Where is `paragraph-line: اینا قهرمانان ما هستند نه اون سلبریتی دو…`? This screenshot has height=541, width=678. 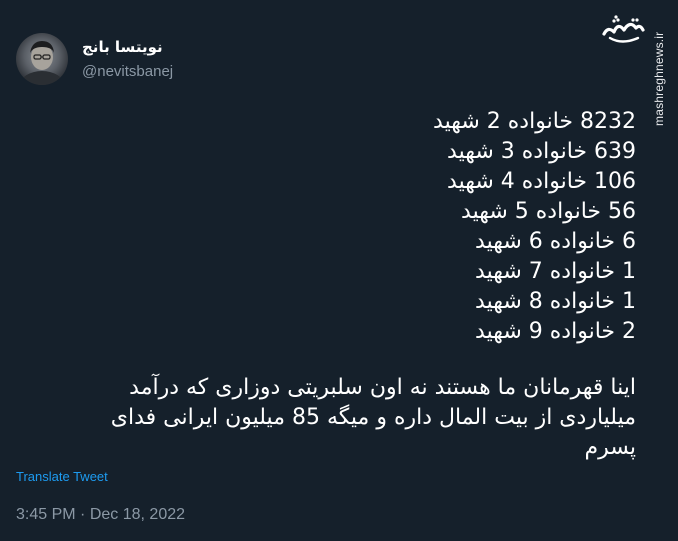 paragraph-line: اینا قهرمانان ما هستند نه اون سلبریتی دو… is located at coordinates (382, 387).